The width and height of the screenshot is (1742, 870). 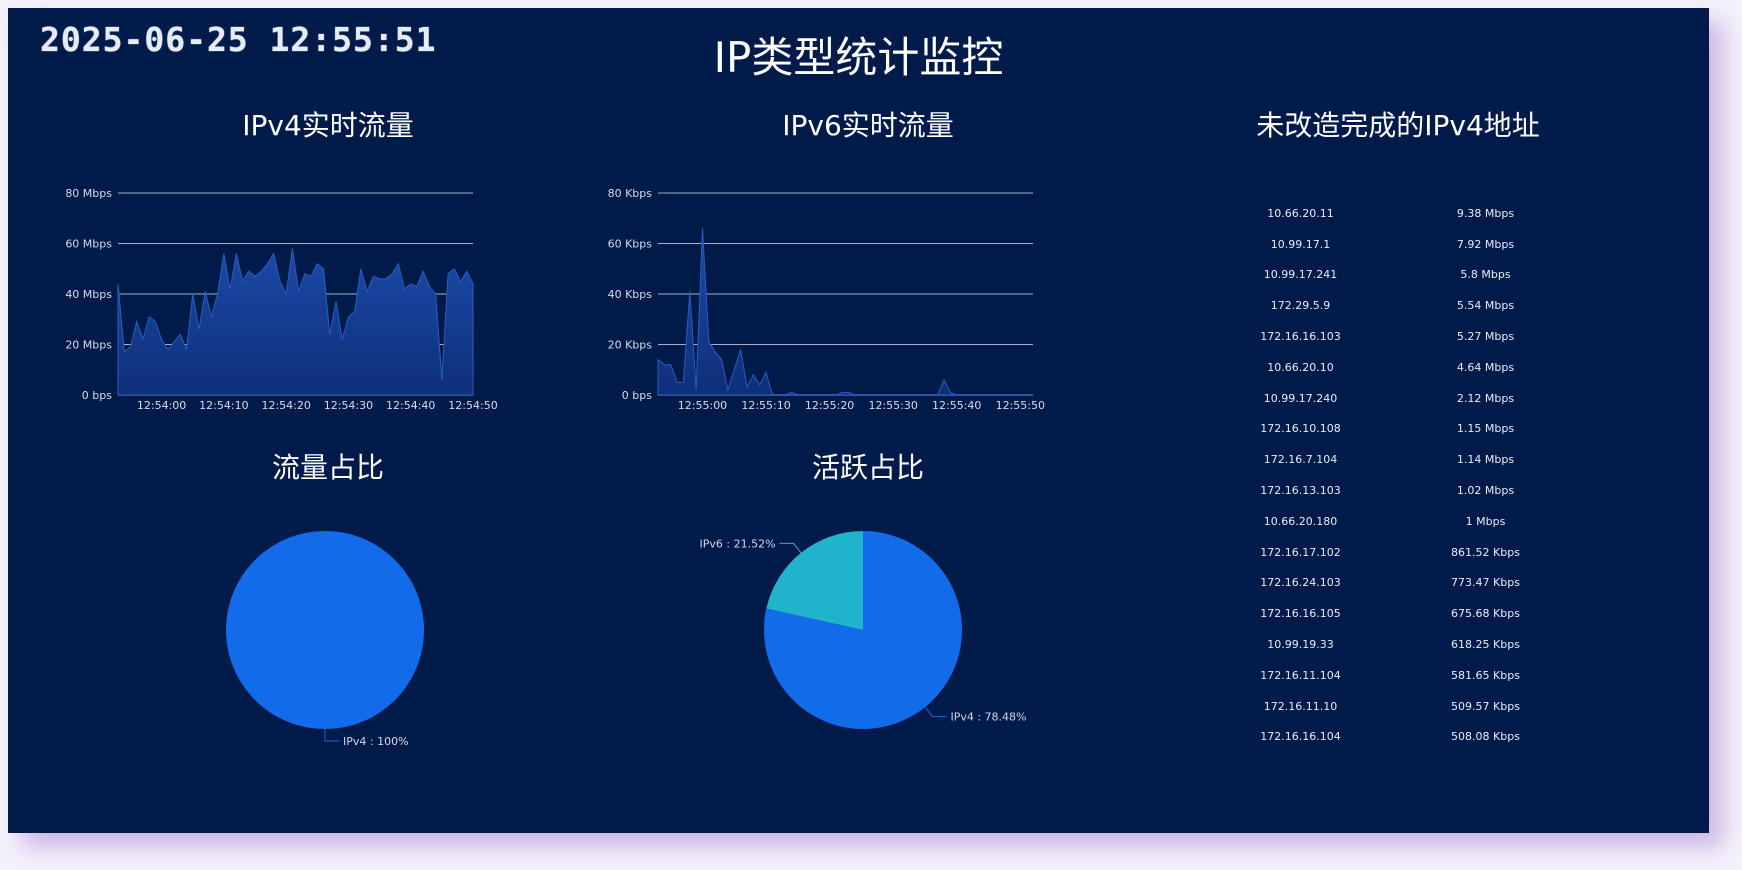 What do you see at coordinates (988, 717) in the screenshot?
I see `active-pie-label-ipv4: IPv4 : 78.48%` at bounding box center [988, 717].